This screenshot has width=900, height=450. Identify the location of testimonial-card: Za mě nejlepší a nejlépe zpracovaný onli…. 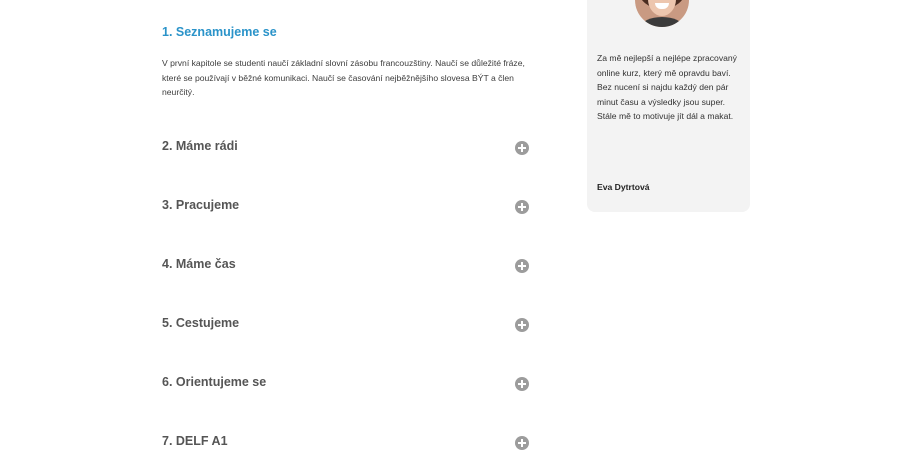
(668, 106).